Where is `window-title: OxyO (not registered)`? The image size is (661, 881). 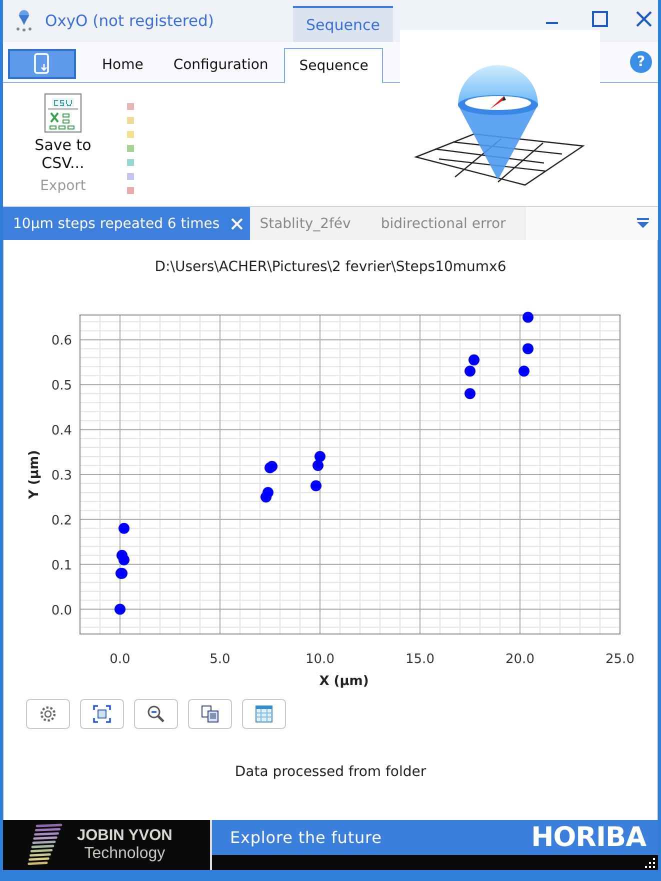 window-title: OxyO (not registered) is located at coordinates (129, 21).